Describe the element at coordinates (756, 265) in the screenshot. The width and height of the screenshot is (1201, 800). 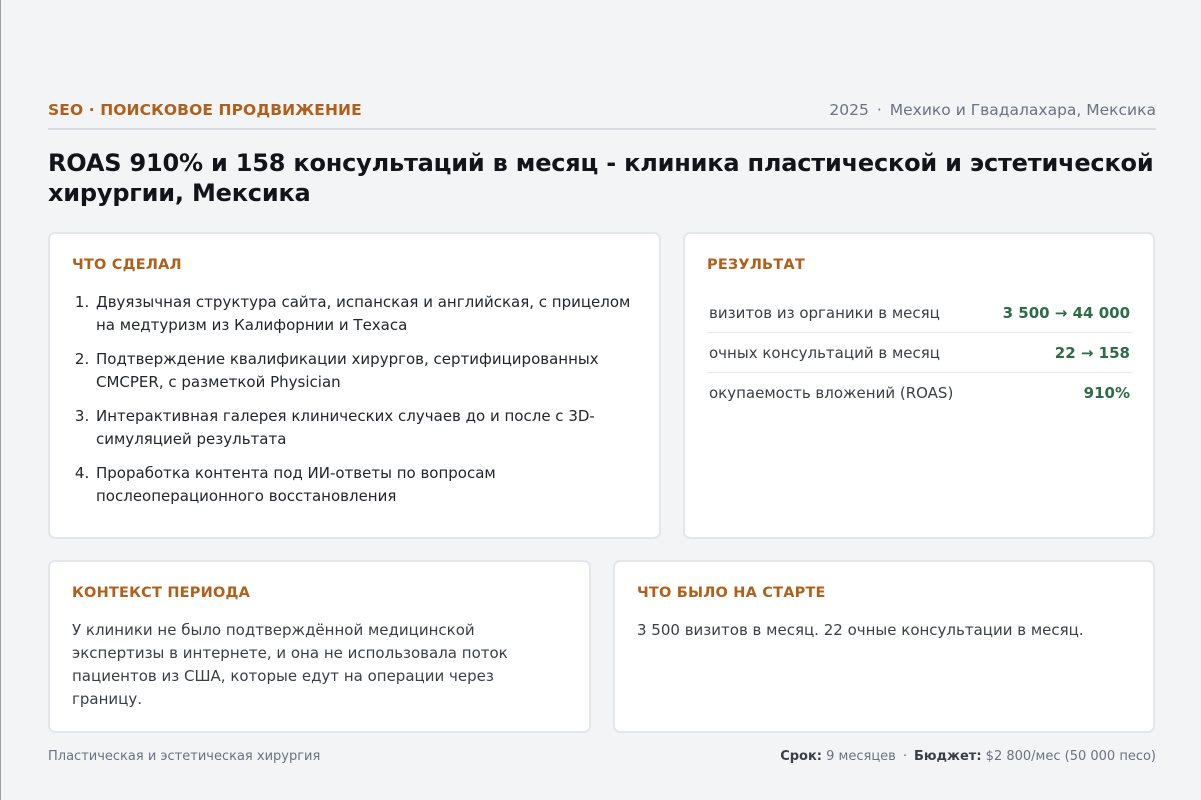
I see `result-title: РЕЗУЛЬТАТ` at that location.